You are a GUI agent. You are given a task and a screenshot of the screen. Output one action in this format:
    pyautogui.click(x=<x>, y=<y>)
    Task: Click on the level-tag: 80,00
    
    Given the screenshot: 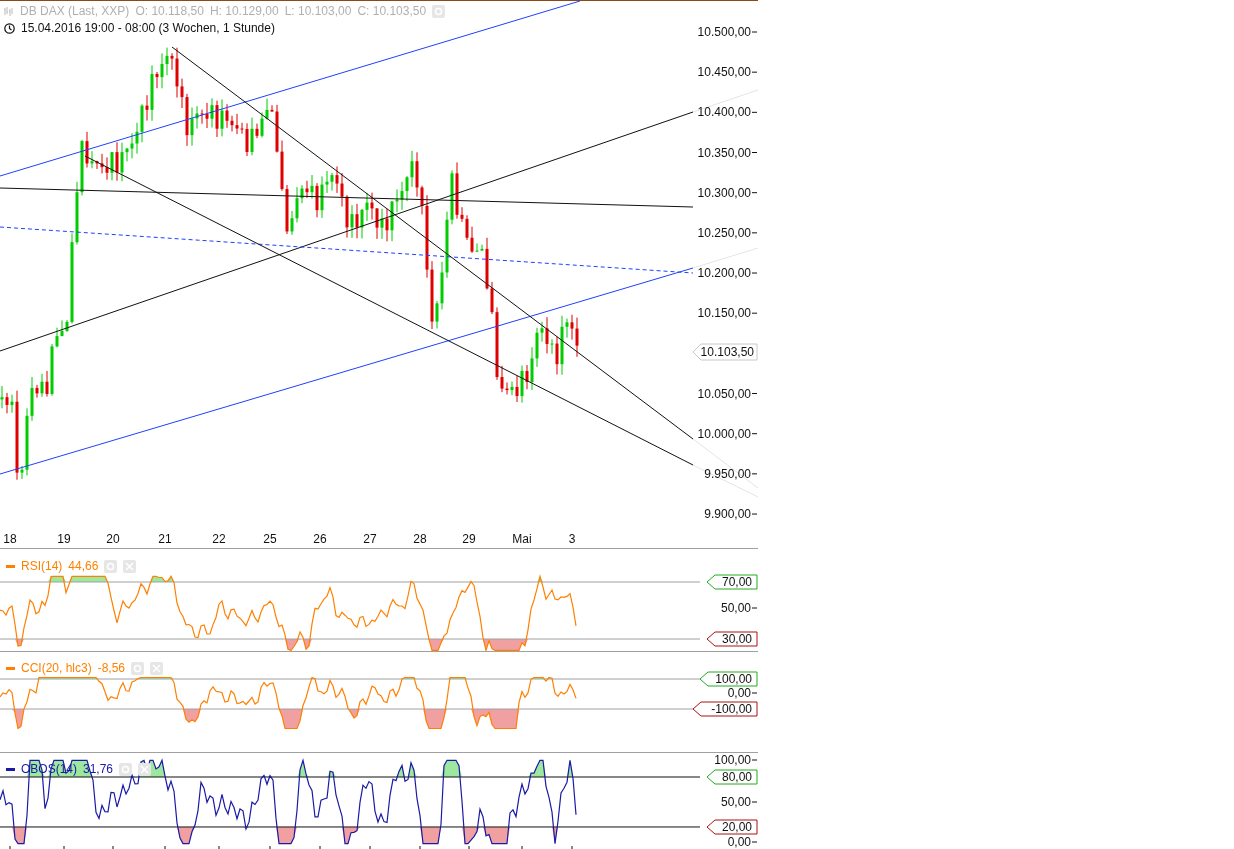 What is the action you would take?
    pyautogui.click(x=732, y=777)
    